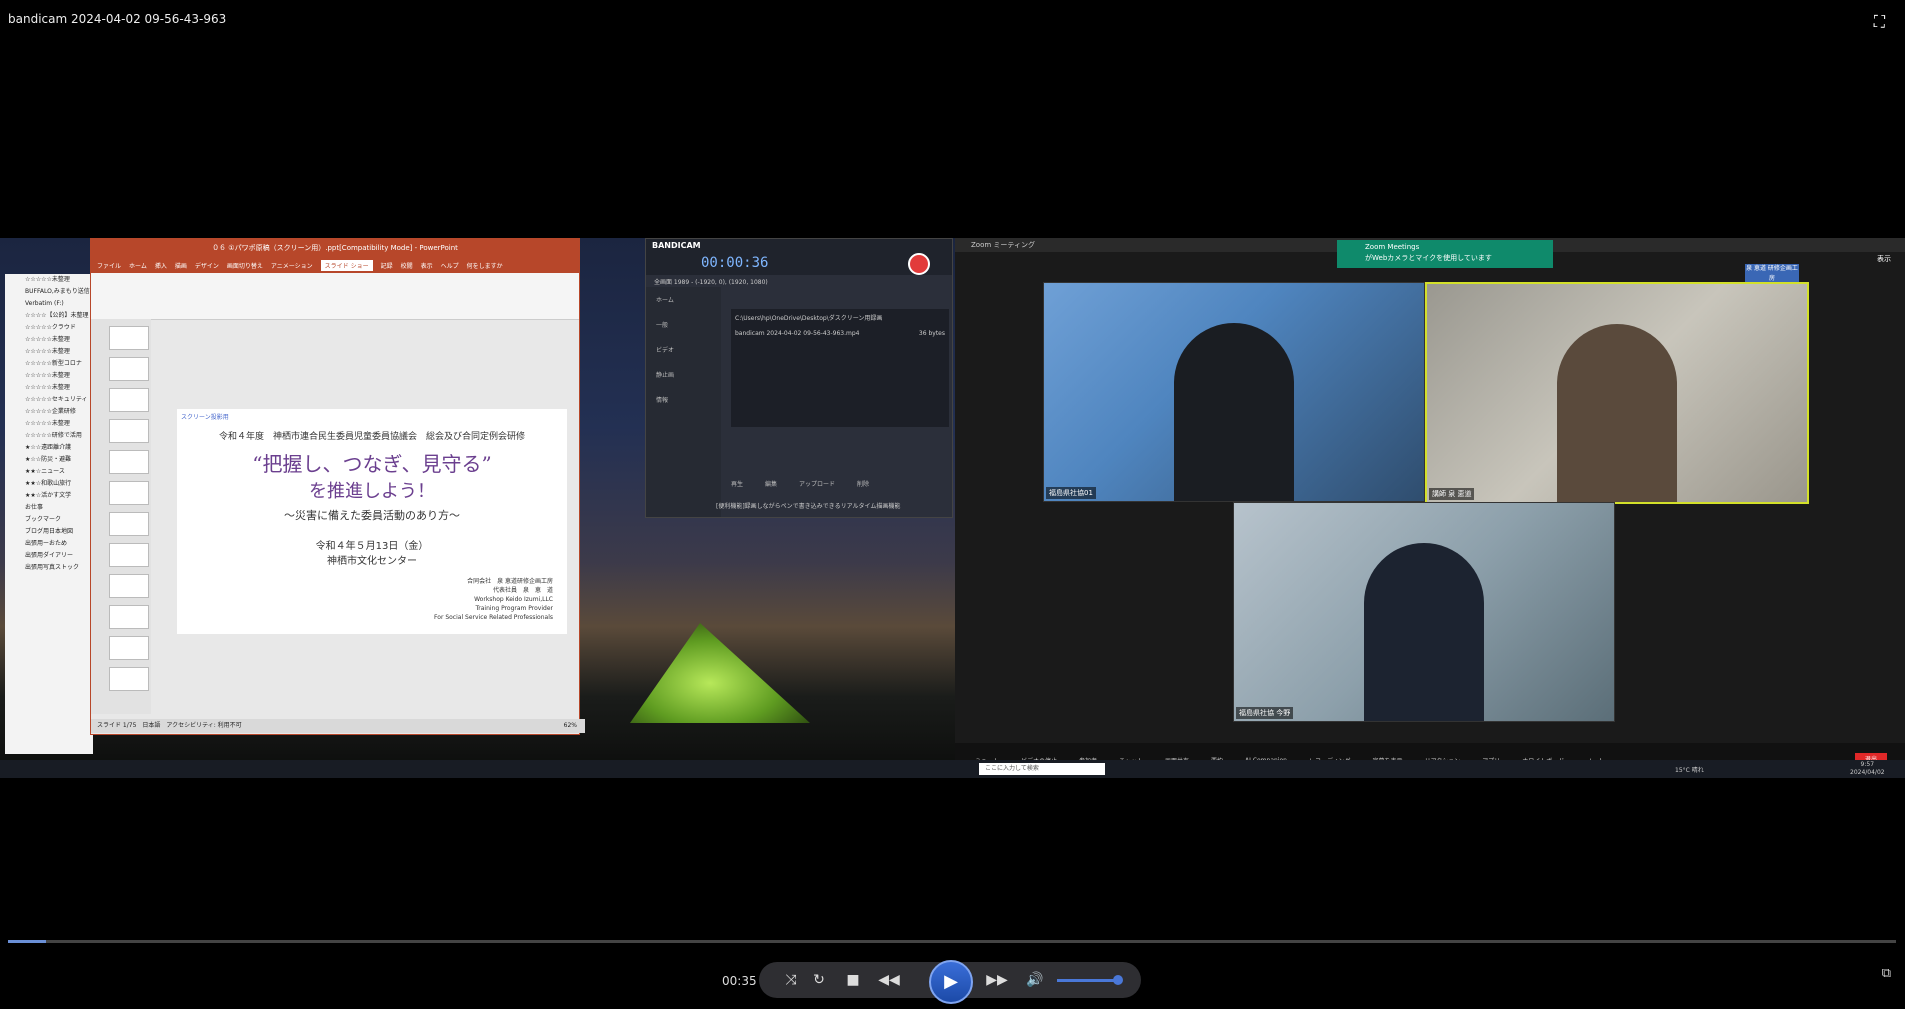 The width and height of the screenshot is (1905, 1009). What do you see at coordinates (450, 265) in the screenshot?
I see `ppt-tab: ヘルプ` at bounding box center [450, 265].